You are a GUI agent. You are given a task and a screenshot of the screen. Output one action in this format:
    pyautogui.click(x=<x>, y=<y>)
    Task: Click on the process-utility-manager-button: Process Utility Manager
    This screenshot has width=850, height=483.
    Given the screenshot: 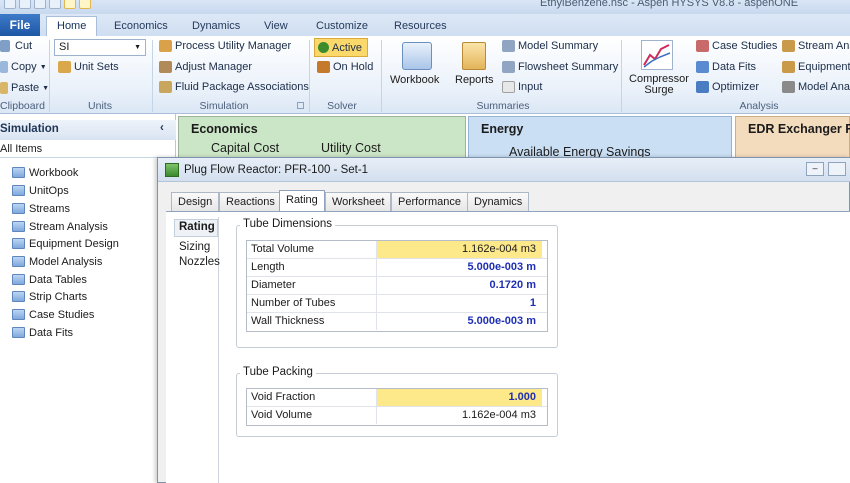 What is the action you would take?
    pyautogui.click(x=225, y=46)
    